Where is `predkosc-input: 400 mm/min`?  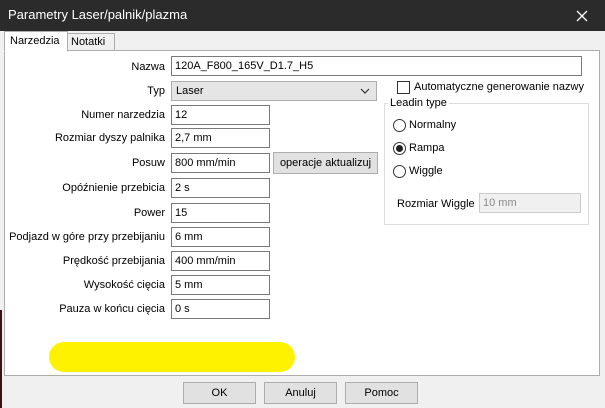 predkosc-input: 400 mm/min is located at coordinates (220, 261).